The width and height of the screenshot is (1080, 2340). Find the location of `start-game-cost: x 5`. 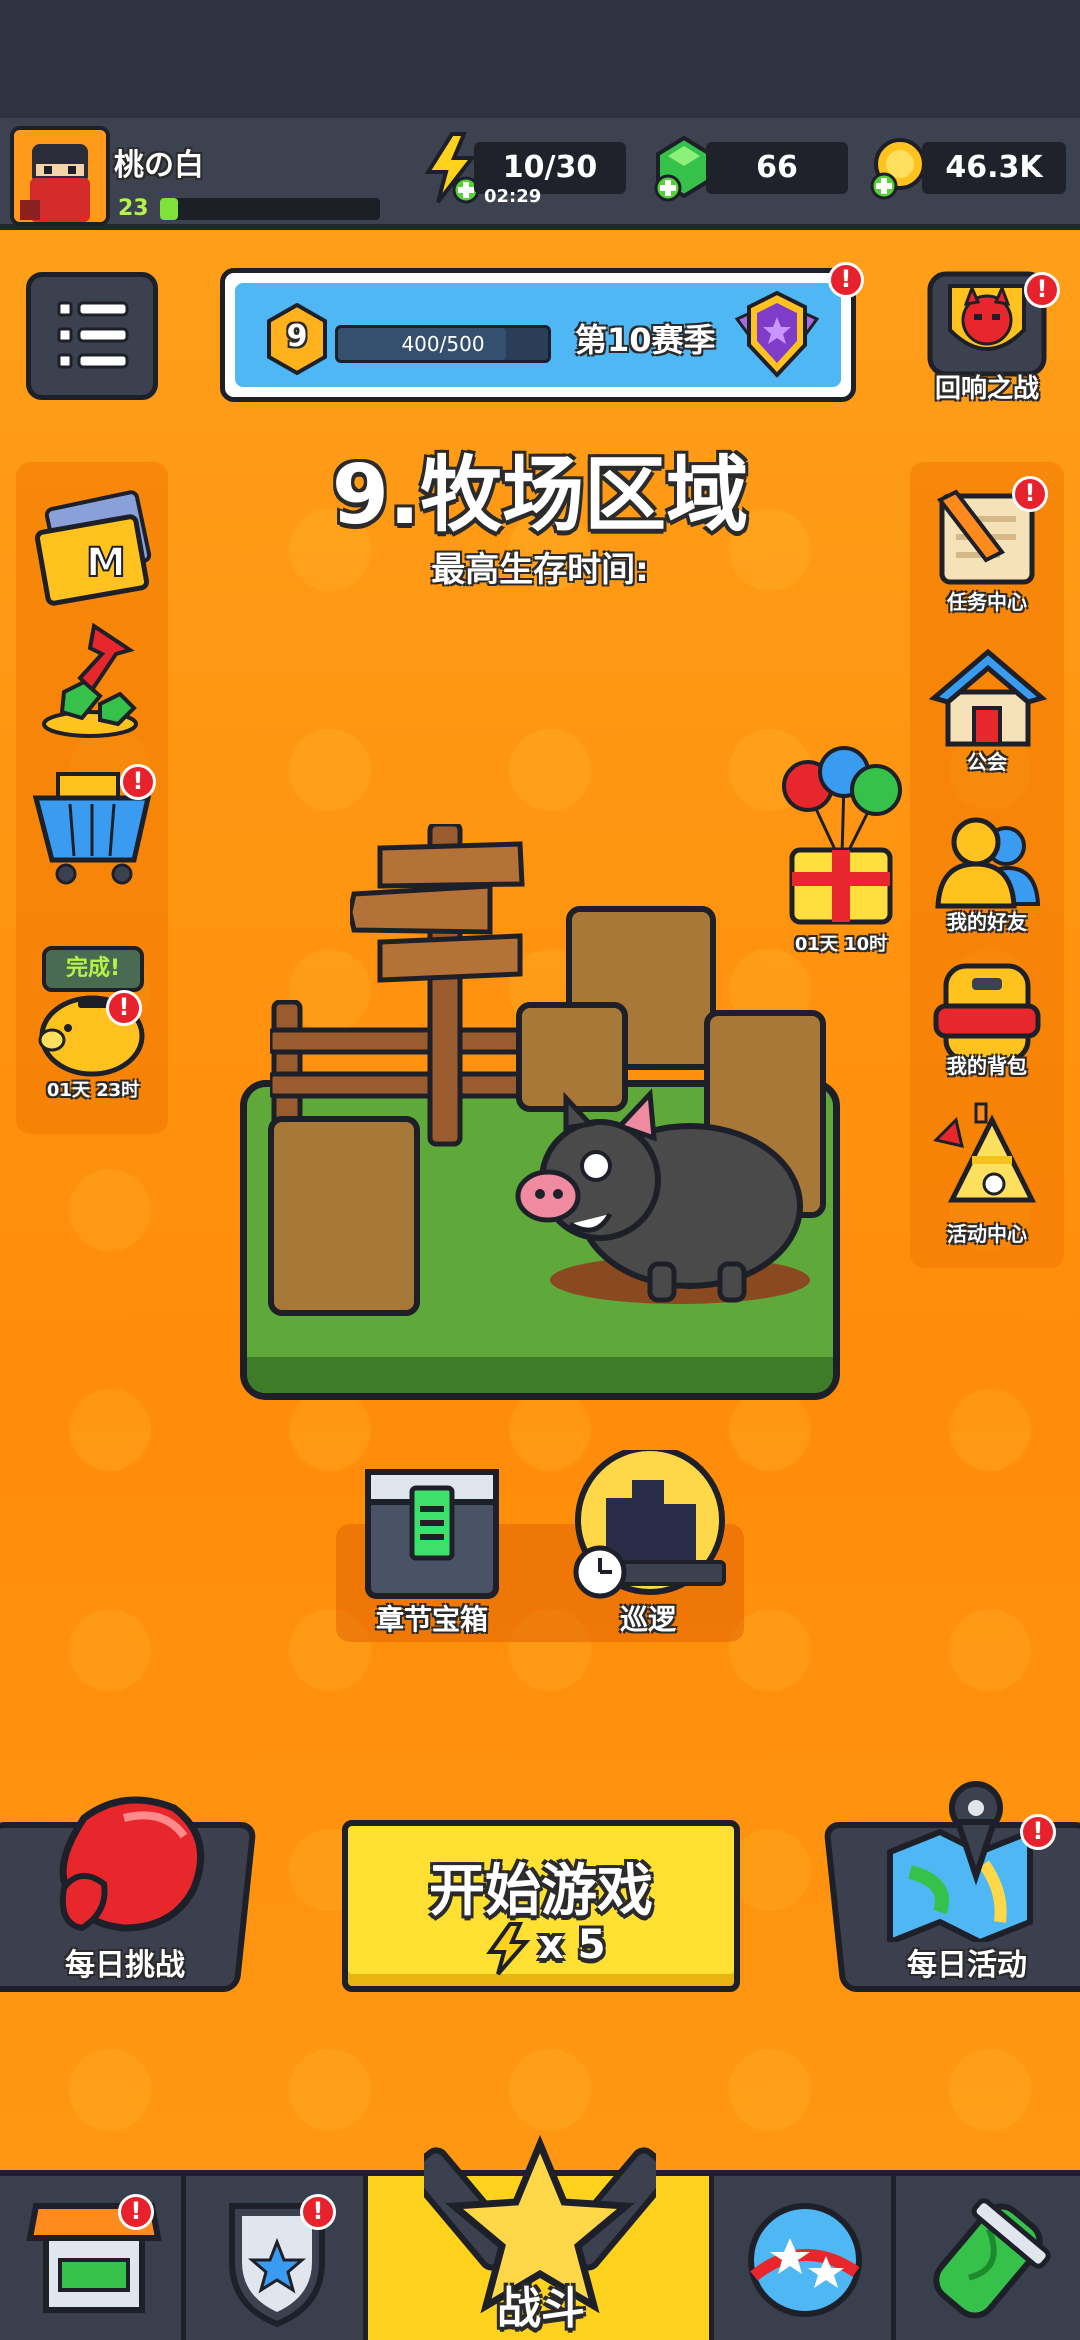

start-game-cost: x 5 is located at coordinates (572, 1945).